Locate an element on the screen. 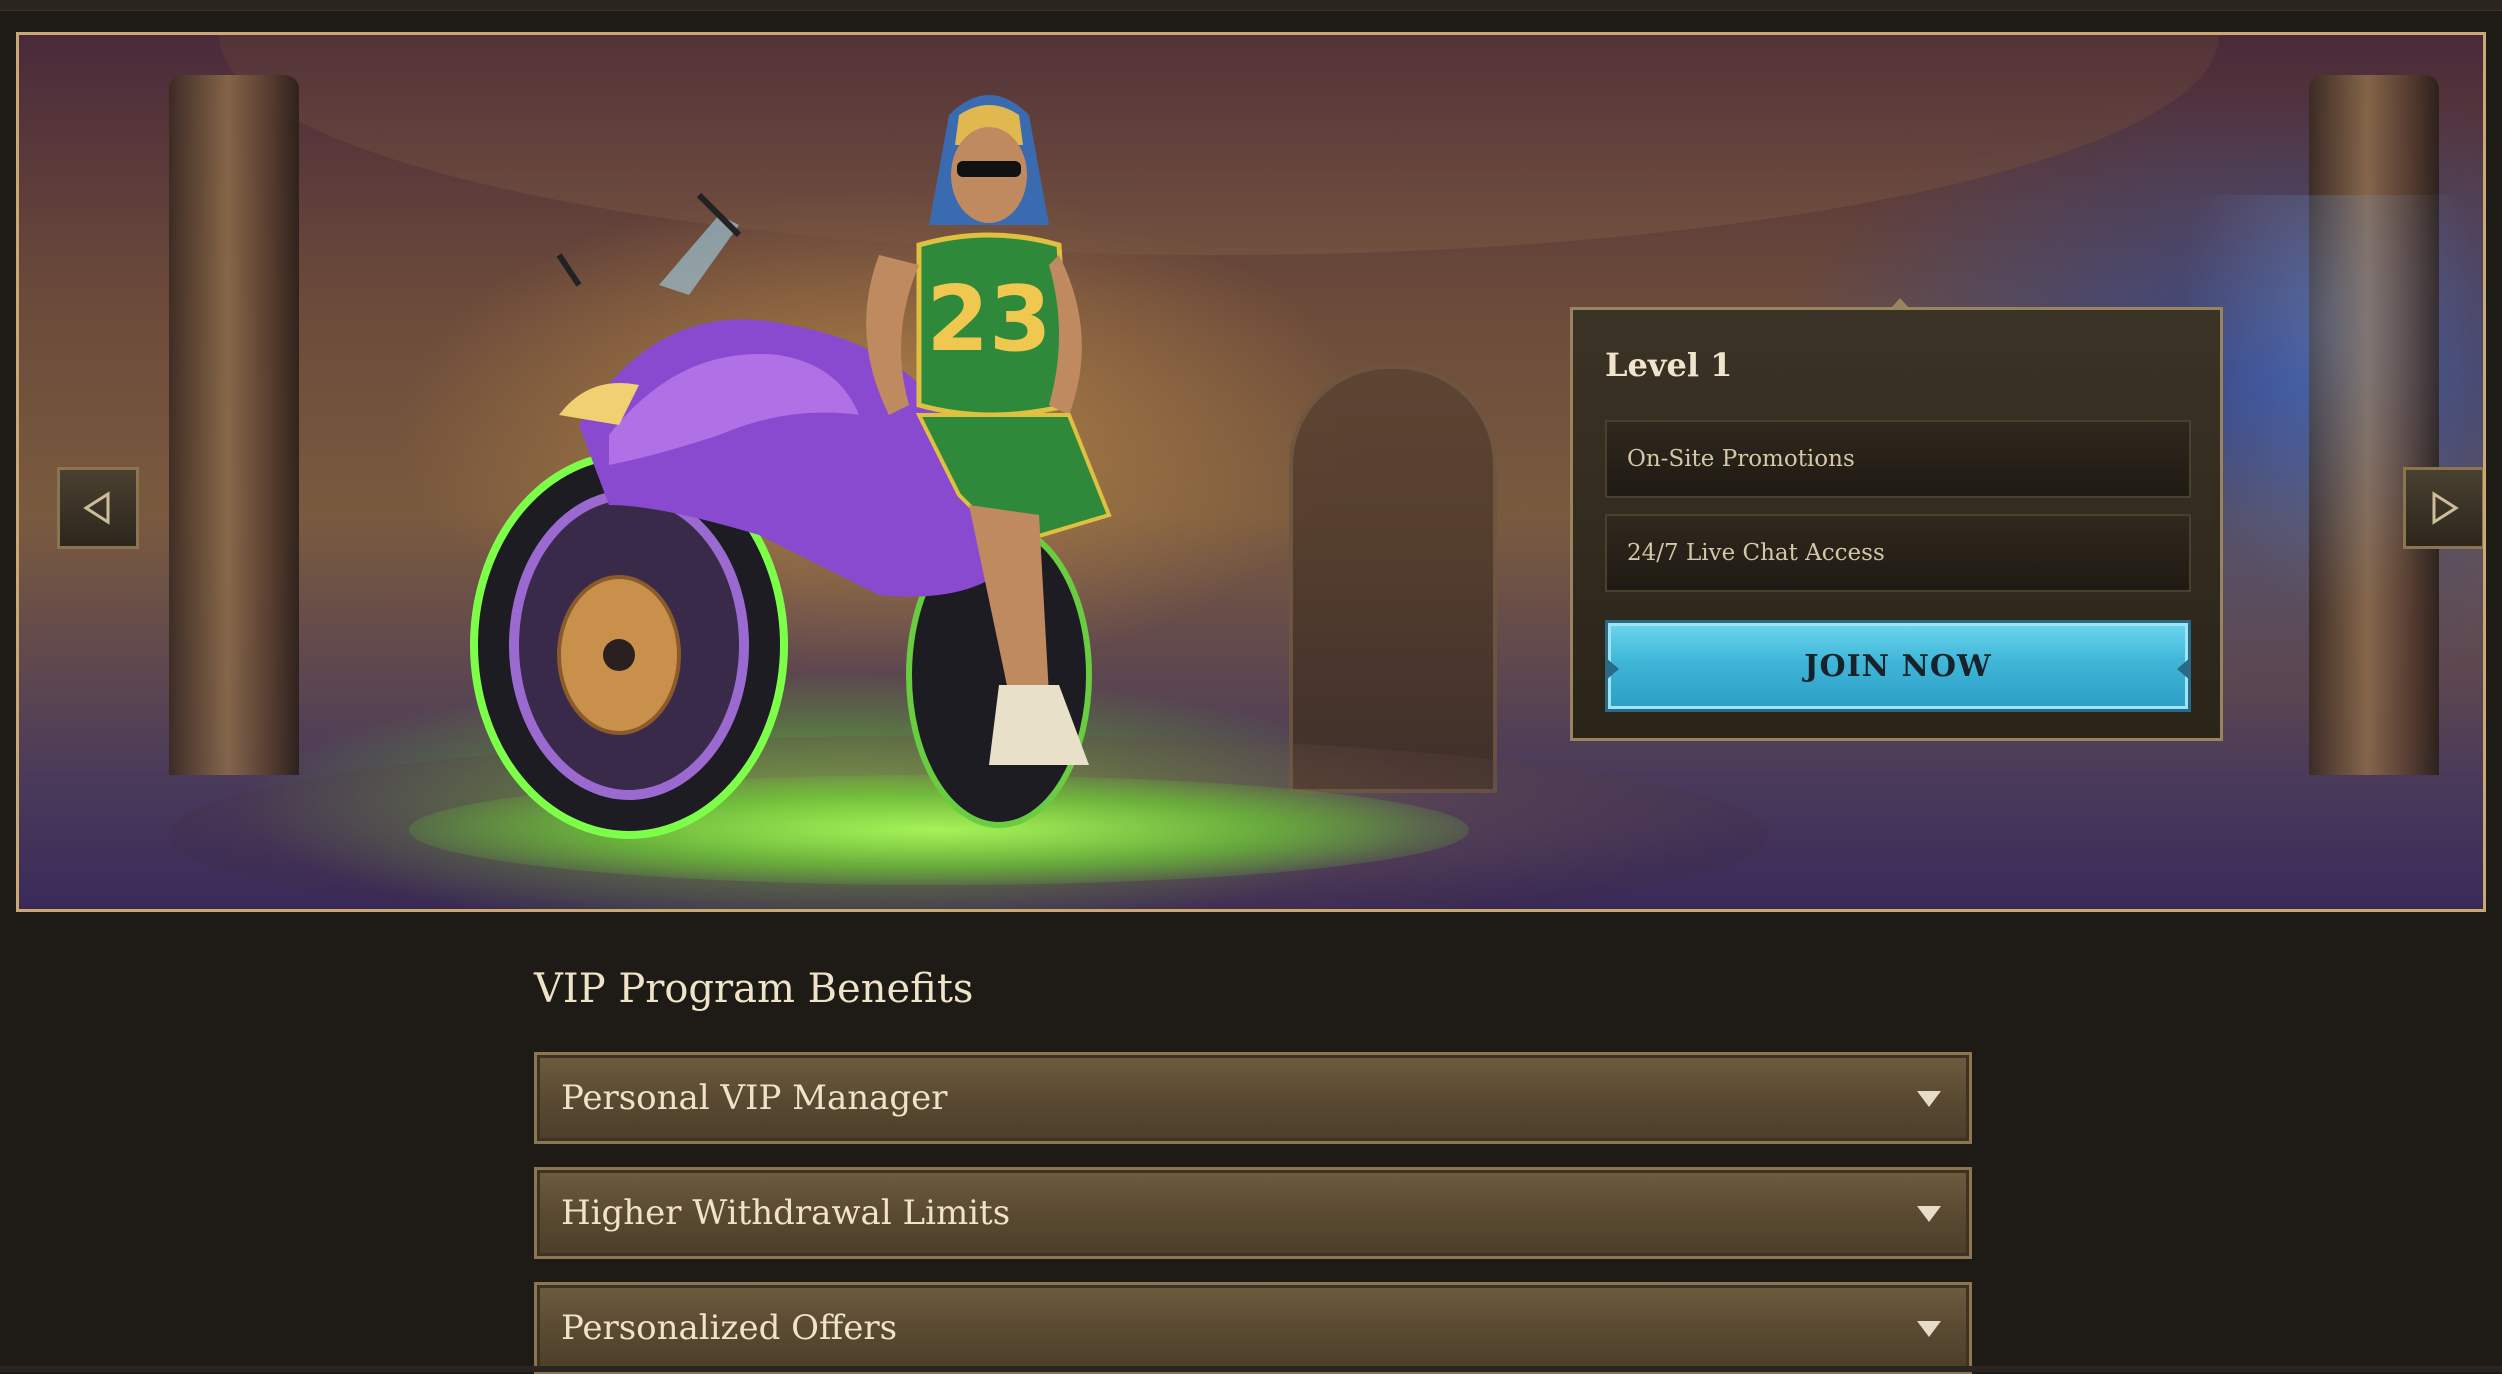  section-title: VIP Program Benefits is located at coordinates (754, 989).